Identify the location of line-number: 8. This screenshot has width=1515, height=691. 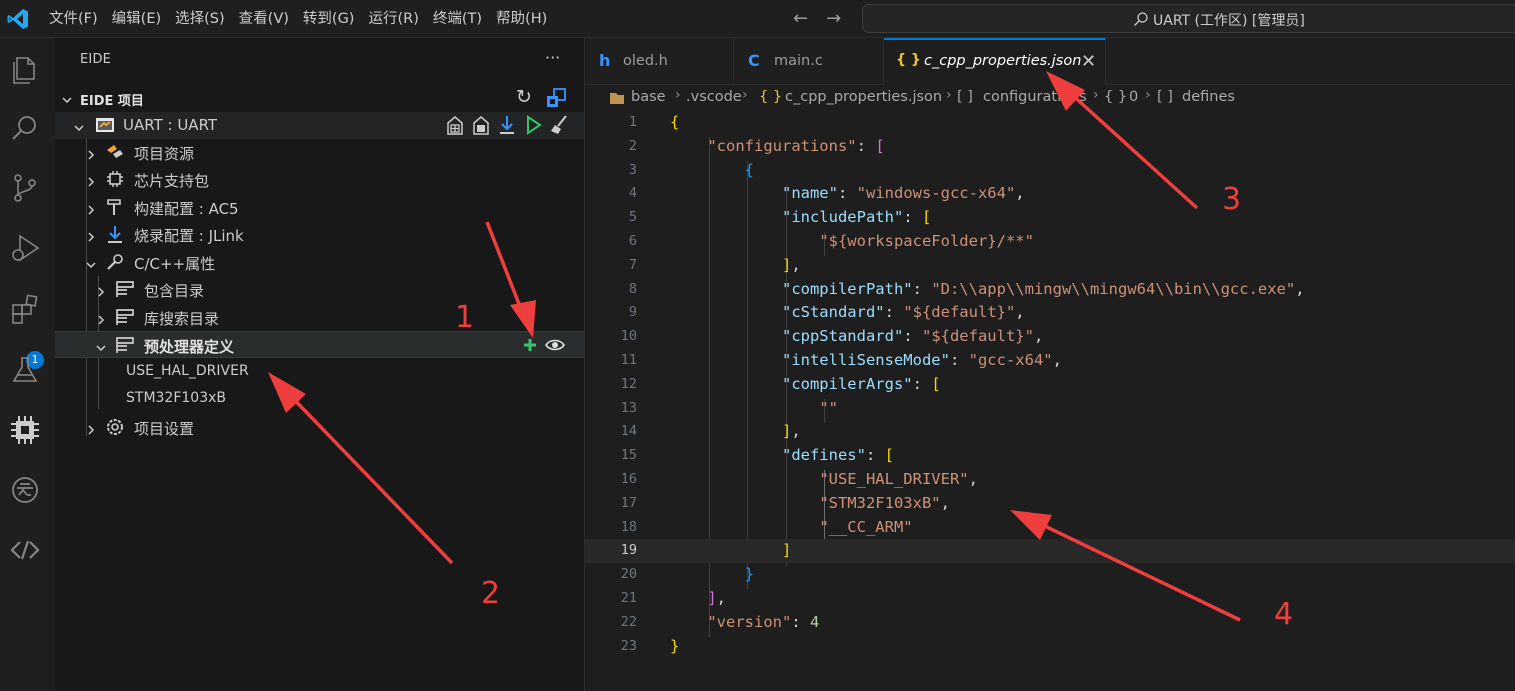
(632, 288).